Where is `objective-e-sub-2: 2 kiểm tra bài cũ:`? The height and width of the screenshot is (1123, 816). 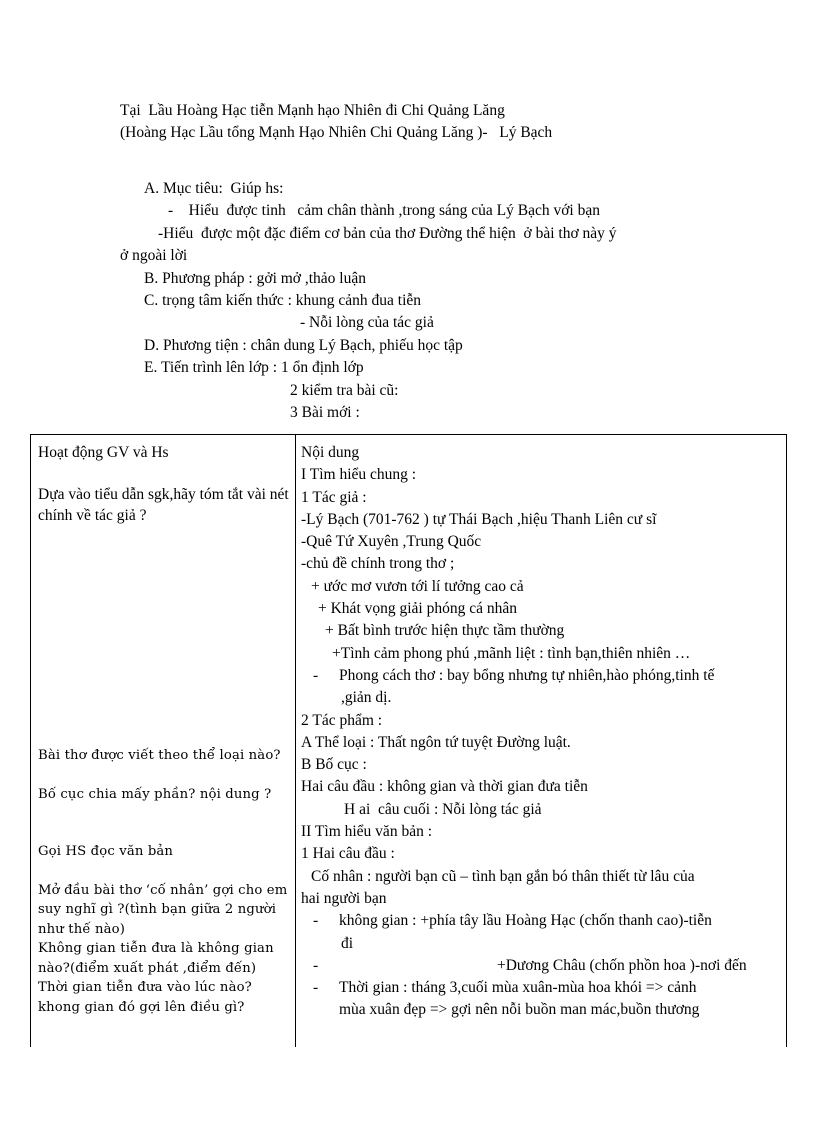
objective-e-sub-2: 2 kiểm tra bài cũ: is located at coordinates (344, 390).